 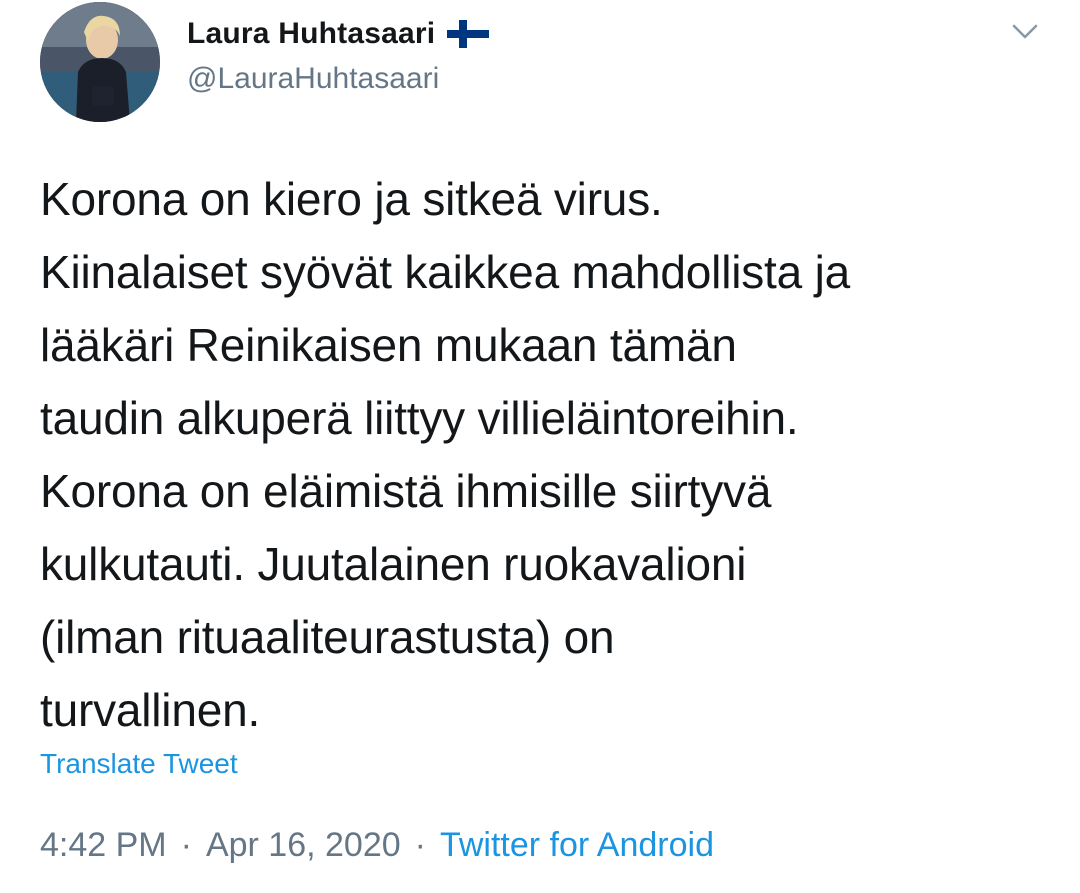 What do you see at coordinates (150, 710) in the screenshot?
I see `tweet-text-line: turvallinen.` at bounding box center [150, 710].